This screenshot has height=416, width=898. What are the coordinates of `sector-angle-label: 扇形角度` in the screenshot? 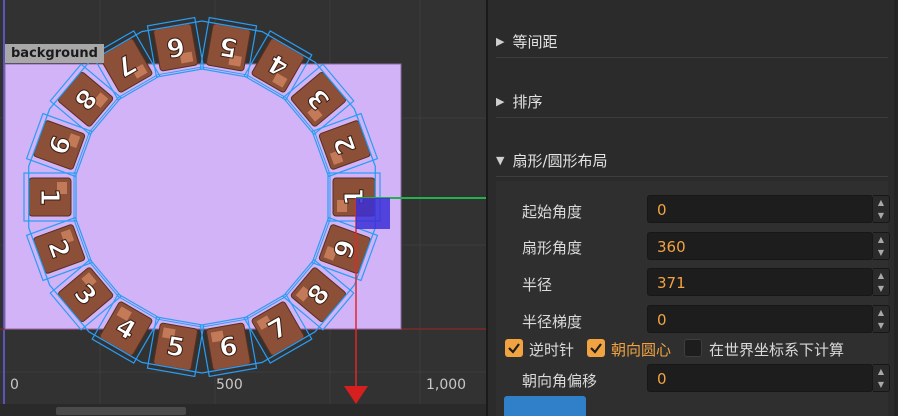 It's located at (552, 248).